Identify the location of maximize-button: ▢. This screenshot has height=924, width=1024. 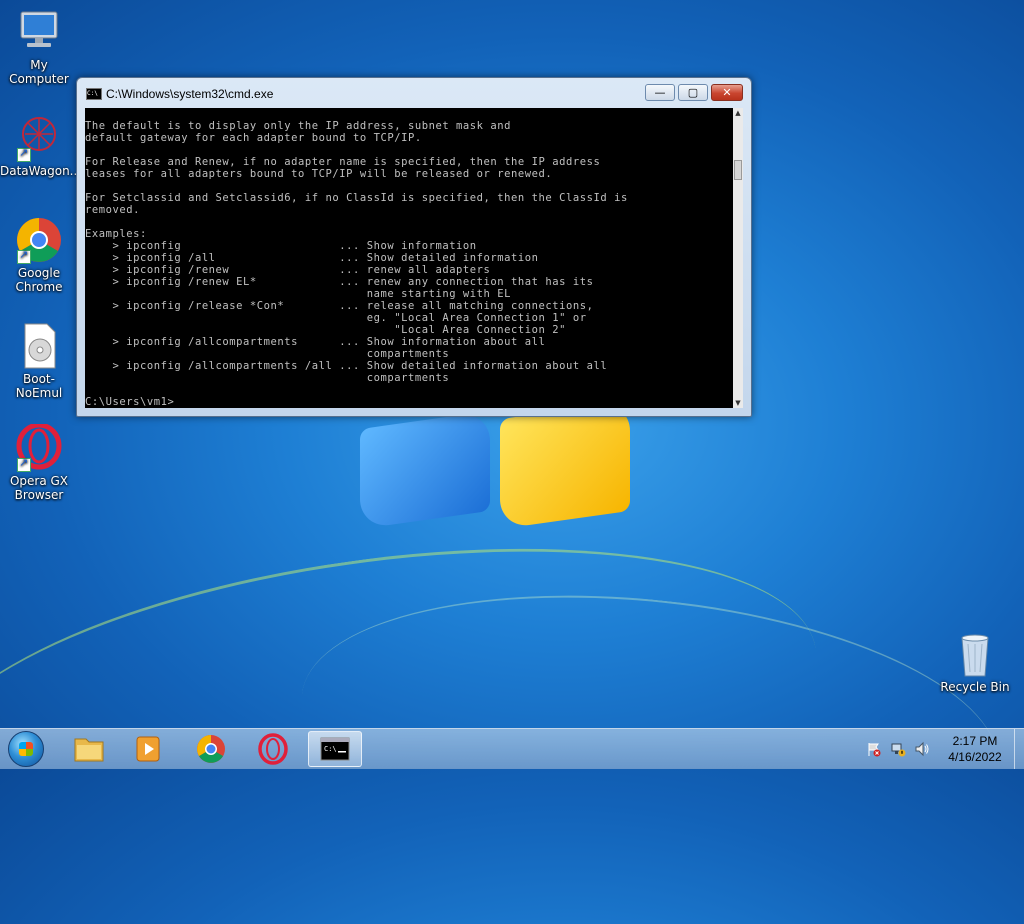
(693, 92).